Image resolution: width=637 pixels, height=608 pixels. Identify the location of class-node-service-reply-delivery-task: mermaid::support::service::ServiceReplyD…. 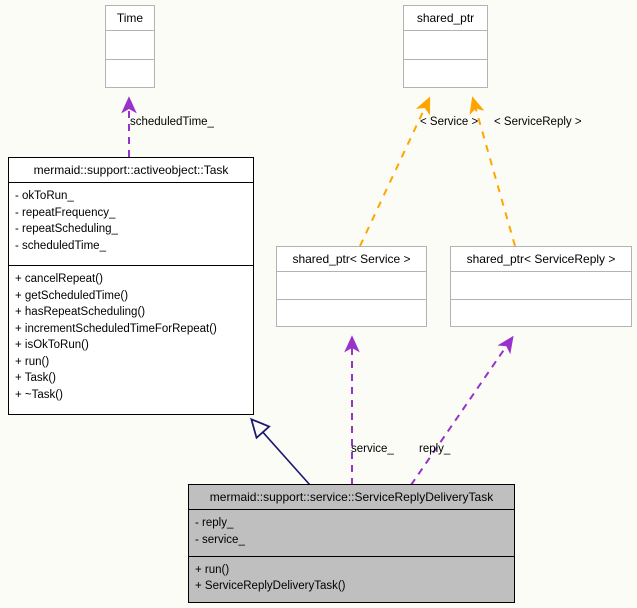
(351, 543).